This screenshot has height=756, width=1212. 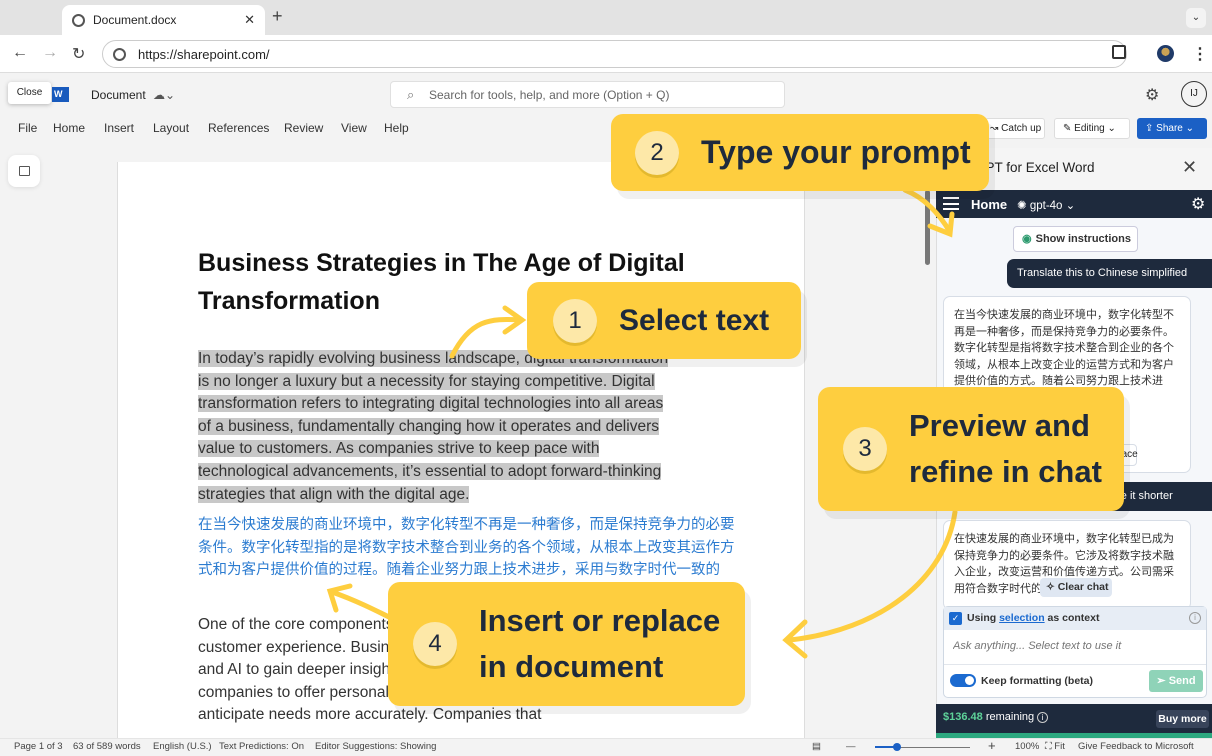 I want to click on tab-search-button: ⌄, so click(x=1196, y=18).